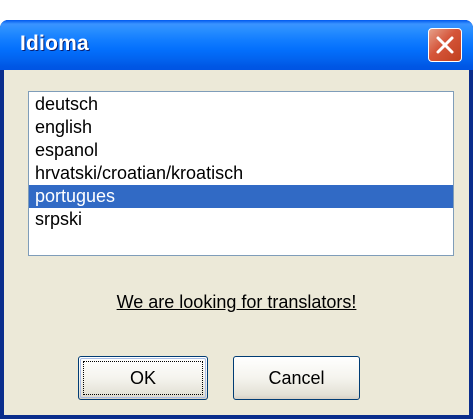  What do you see at coordinates (236, 45) in the screenshot?
I see `title-bar: Idioma` at bounding box center [236, 45].